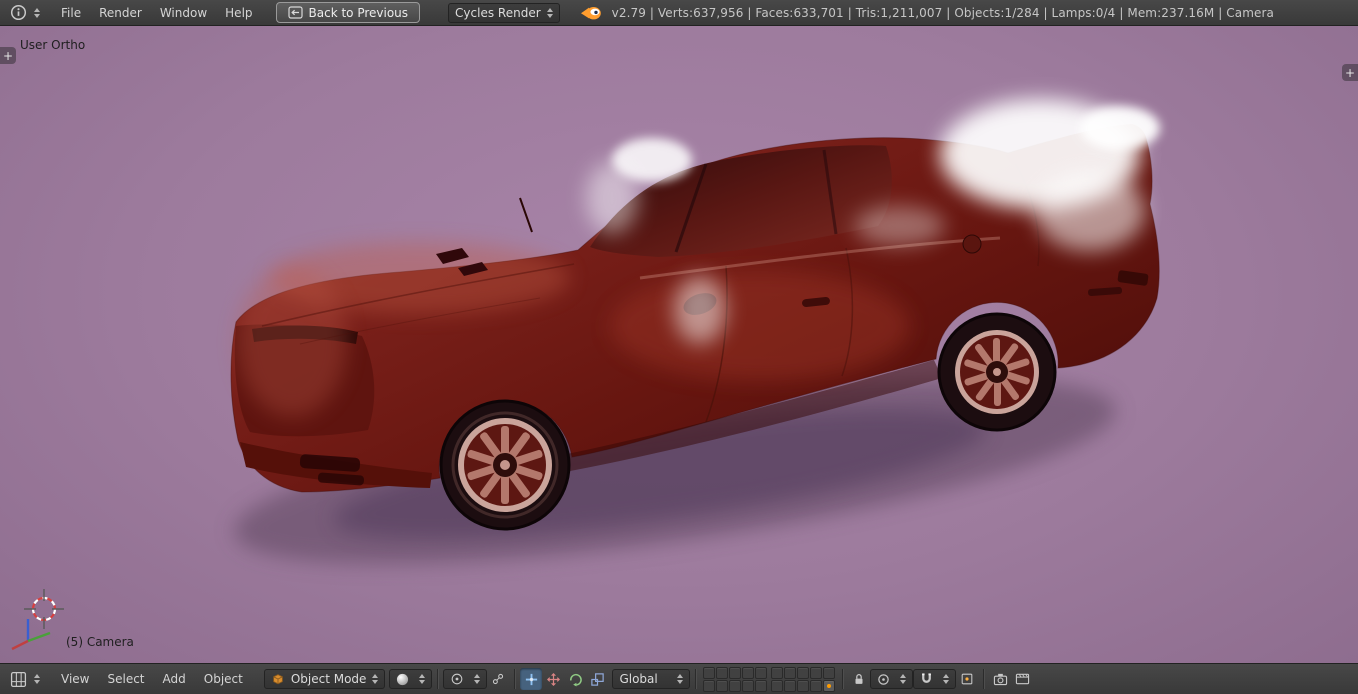 This screenshot has width=1358, height=694. Describe the element at coordinates (358, 12) in the screenshot. I see `back-button-label: Back to Previous` at that location.